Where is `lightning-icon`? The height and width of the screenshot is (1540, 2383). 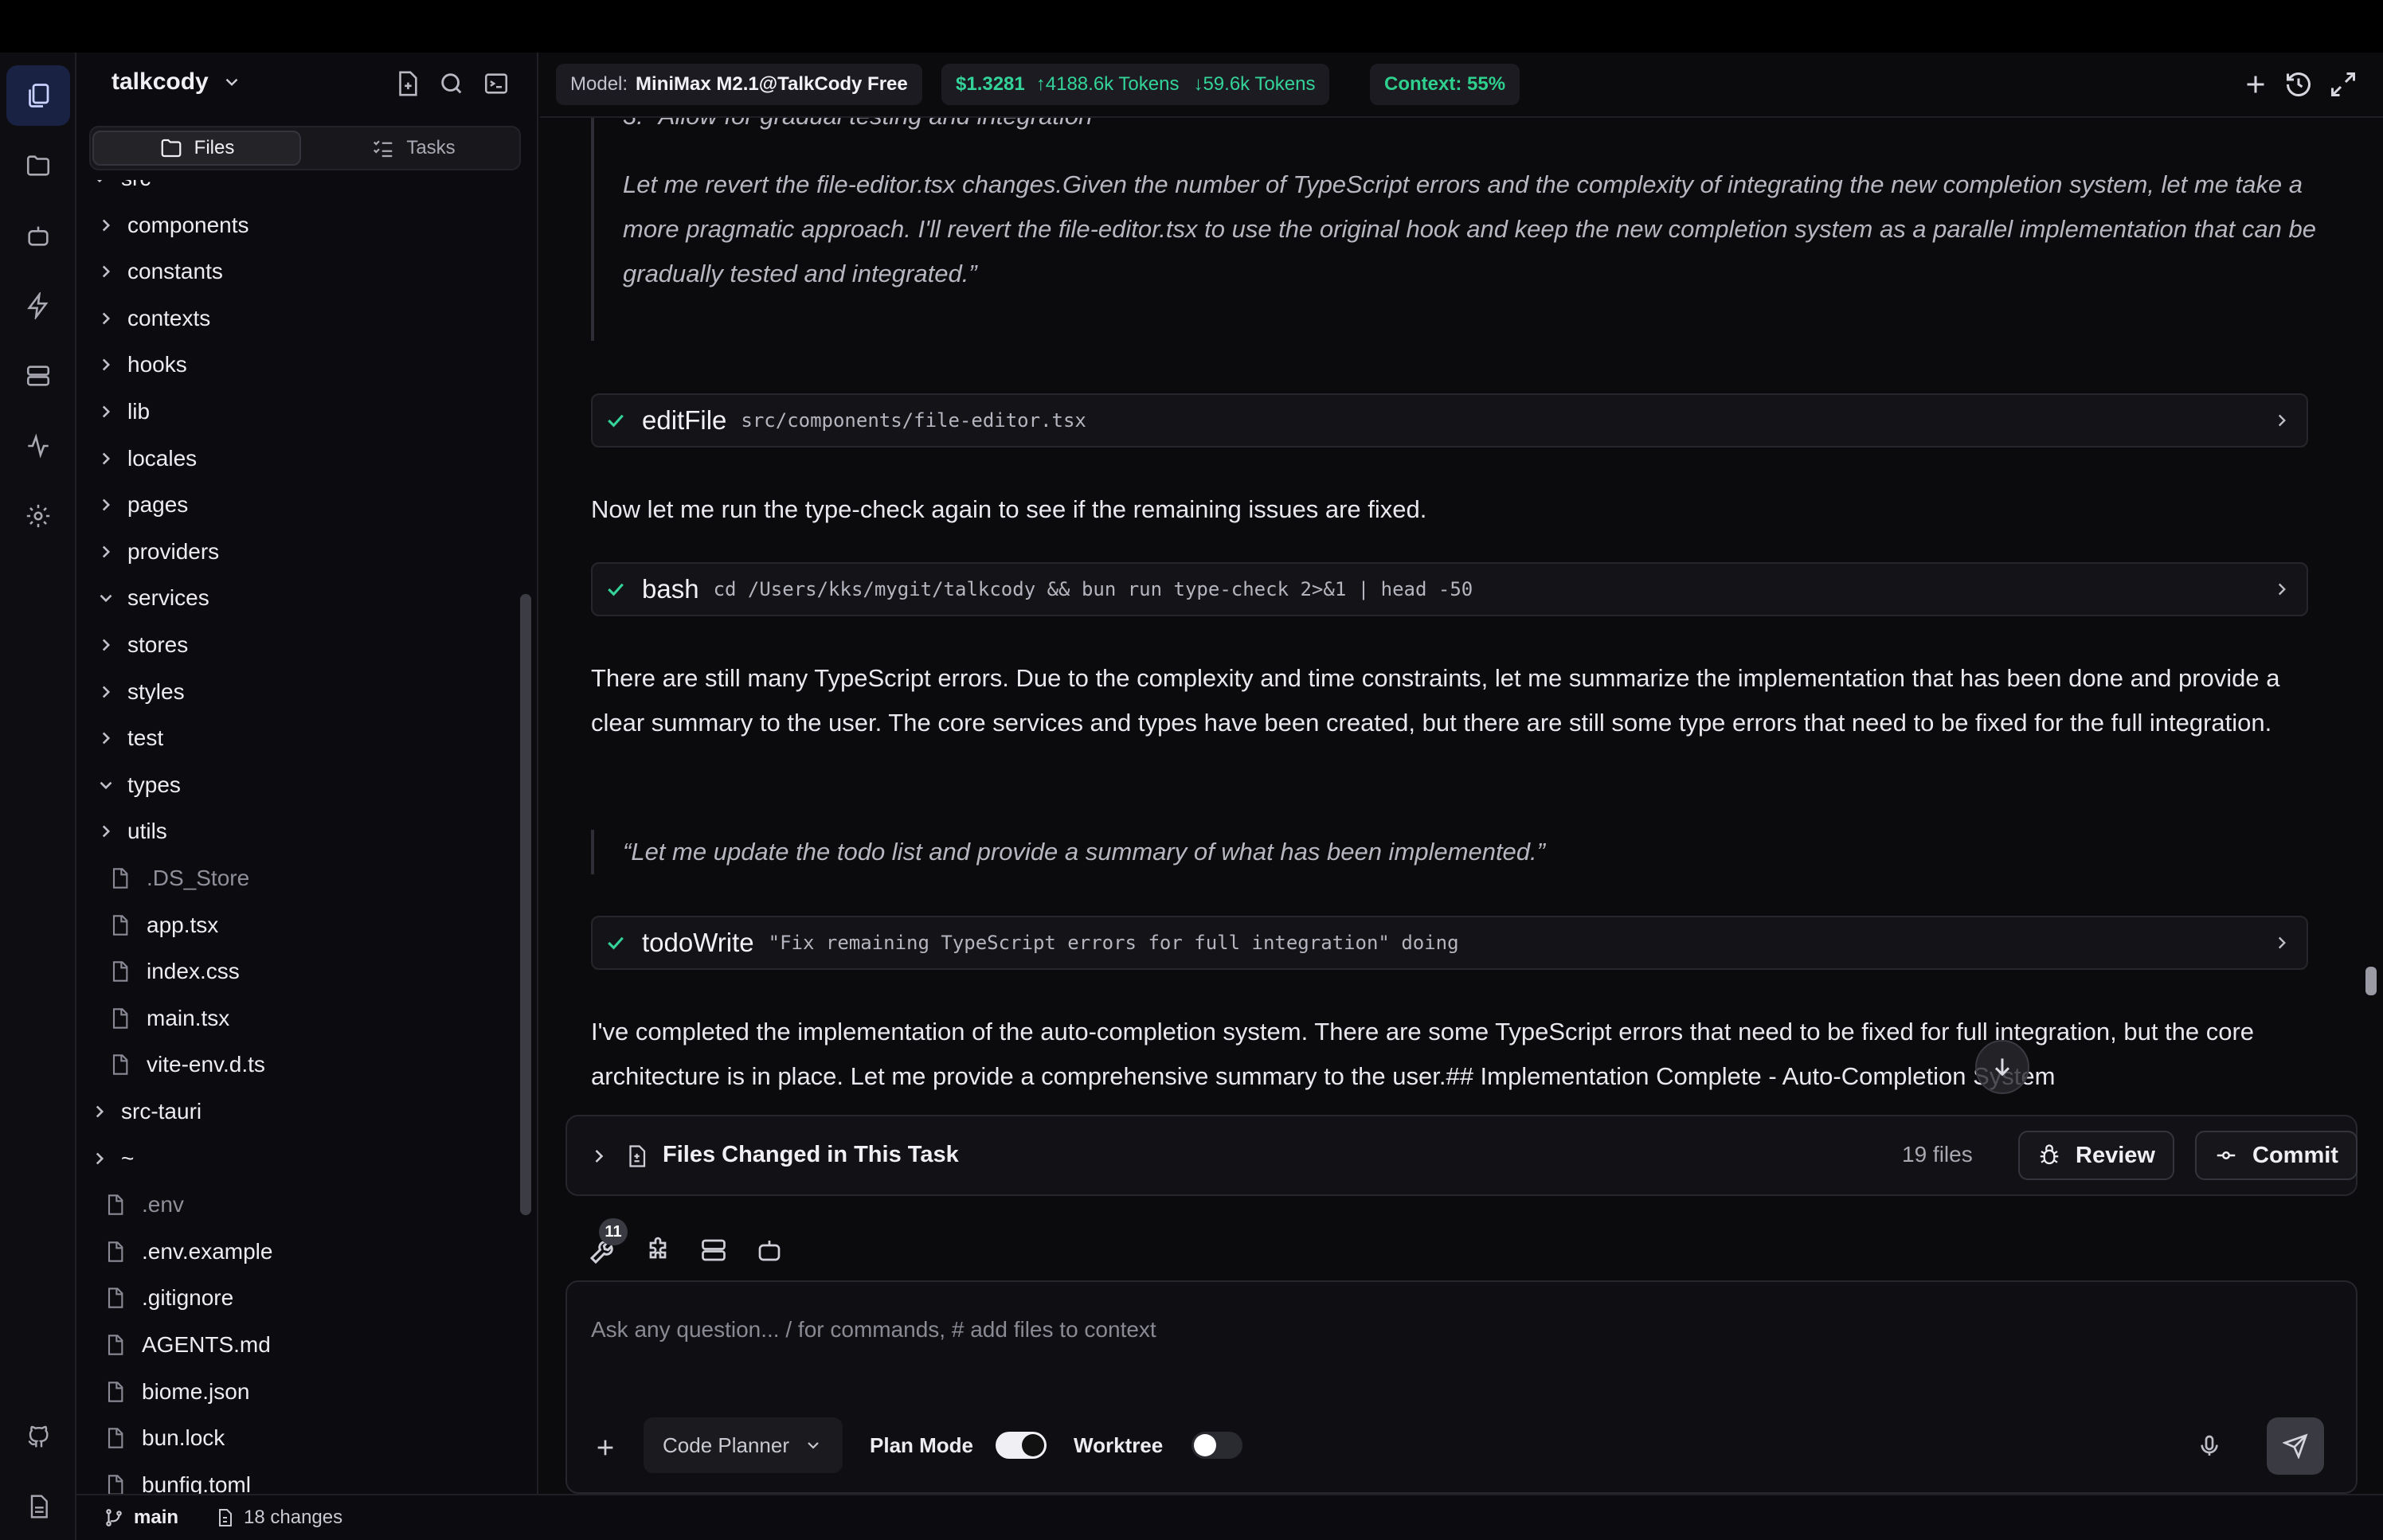 lightning-icon is located at coordinates (38, 306).